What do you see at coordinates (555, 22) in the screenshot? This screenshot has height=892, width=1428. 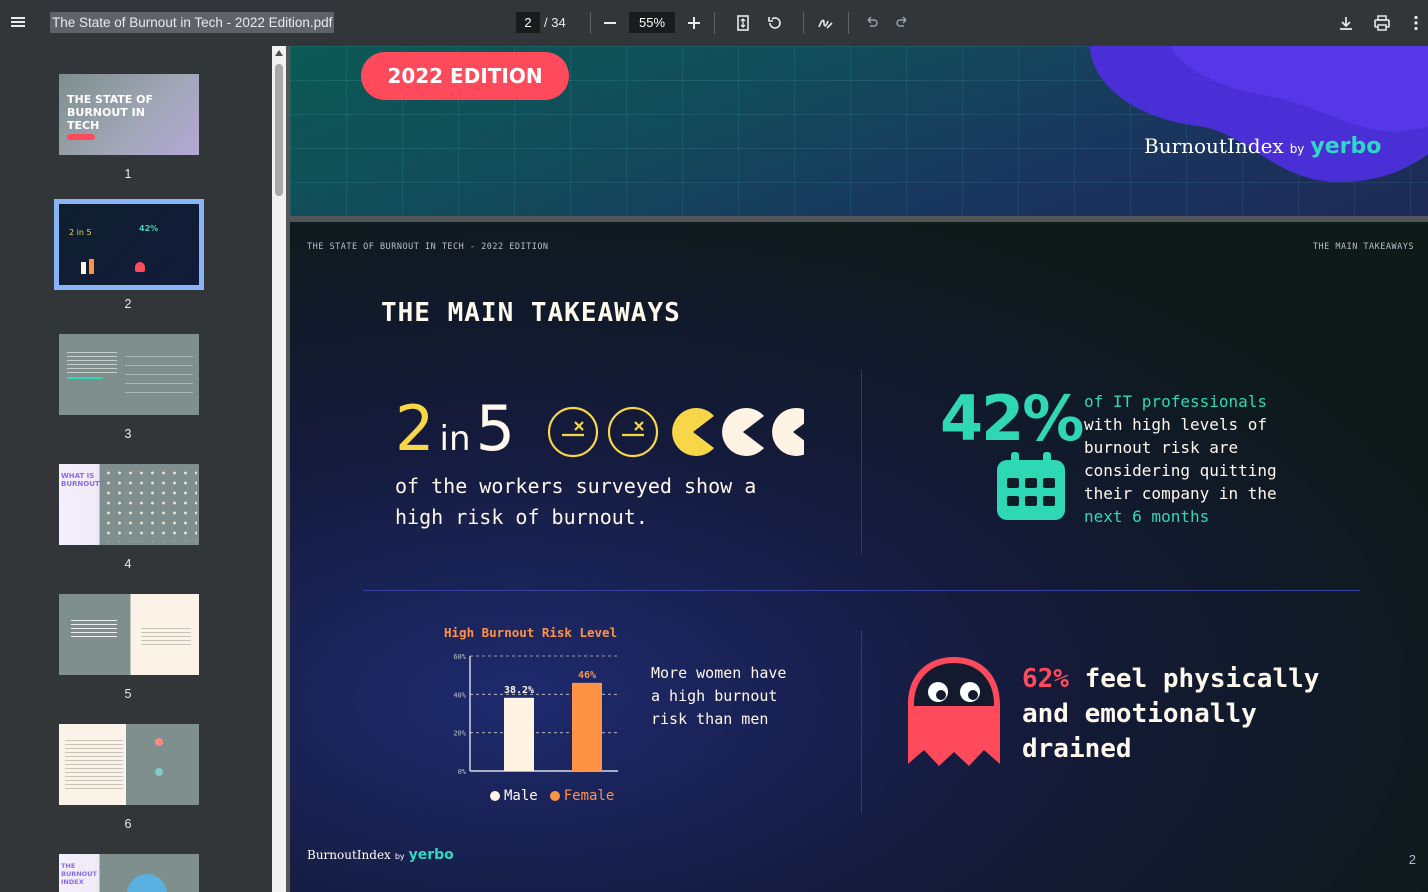 I see `page-total: / 34` at bounding box center [555, 22].